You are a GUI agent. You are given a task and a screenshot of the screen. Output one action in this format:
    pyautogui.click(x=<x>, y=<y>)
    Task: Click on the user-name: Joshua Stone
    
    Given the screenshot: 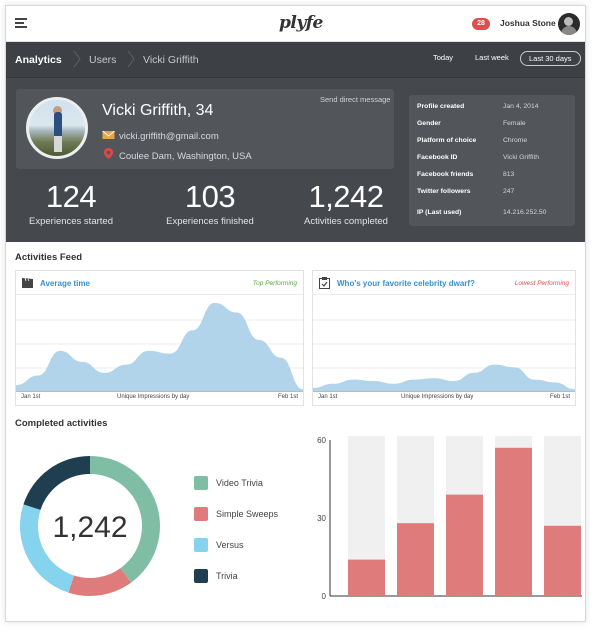 What is the action you would take?
    pyautogui.click(x=528, y=23)
    